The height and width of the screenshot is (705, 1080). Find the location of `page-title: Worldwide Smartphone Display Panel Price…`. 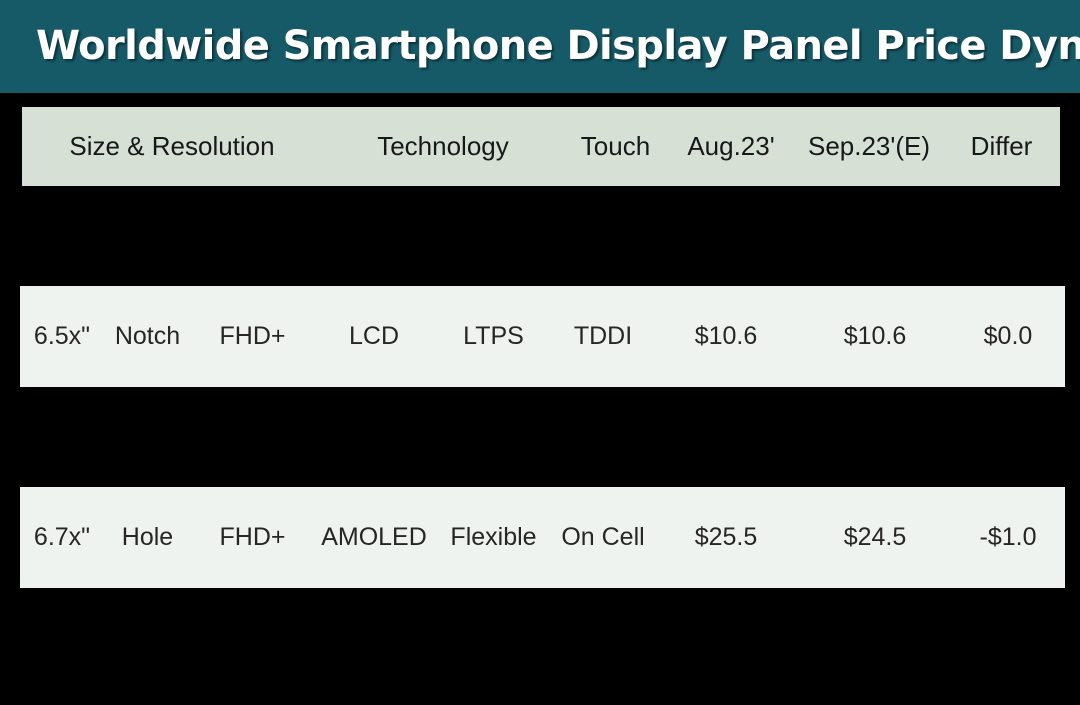

page-title: Worldwide Smartphone Display Panel Price… is located at coordinates (558, 46).